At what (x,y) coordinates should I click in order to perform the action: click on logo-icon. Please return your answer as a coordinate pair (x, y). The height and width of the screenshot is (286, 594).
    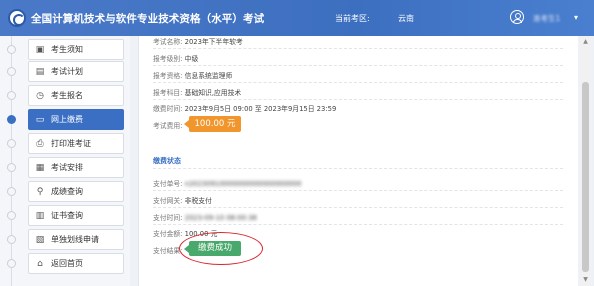
    Looking at the image, I should click on (17, 18).